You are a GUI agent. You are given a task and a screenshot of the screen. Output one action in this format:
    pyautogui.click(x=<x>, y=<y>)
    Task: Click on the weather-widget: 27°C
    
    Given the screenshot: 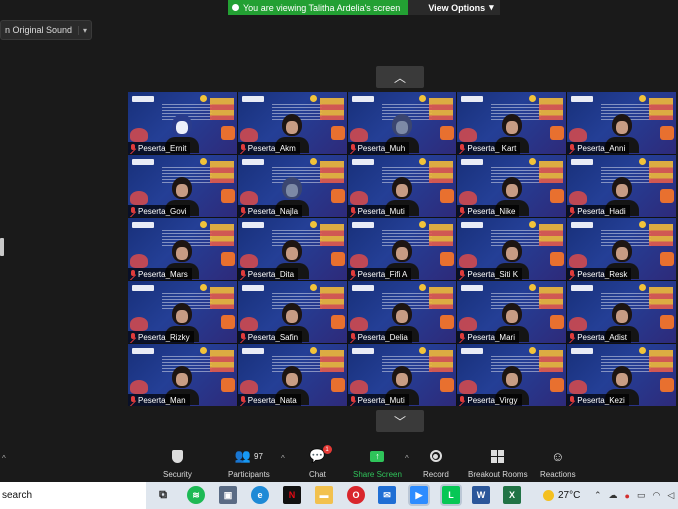 What is the action you would take?
    pyautogui.click(x=561, y=495)
    